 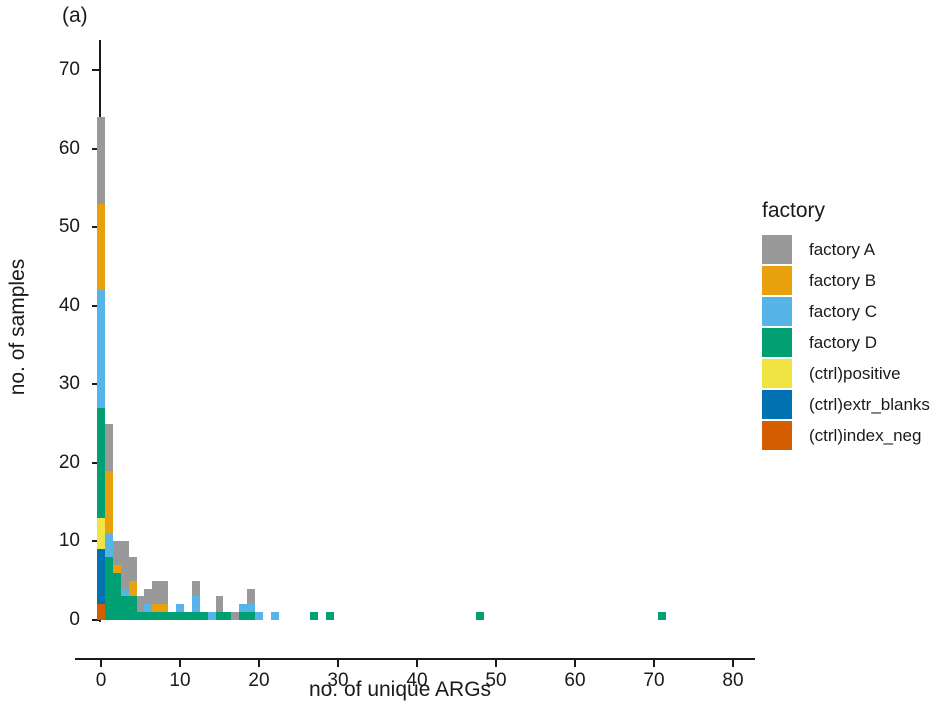 I want to click on y-tick-label: 70, so click(x=69, y=69).